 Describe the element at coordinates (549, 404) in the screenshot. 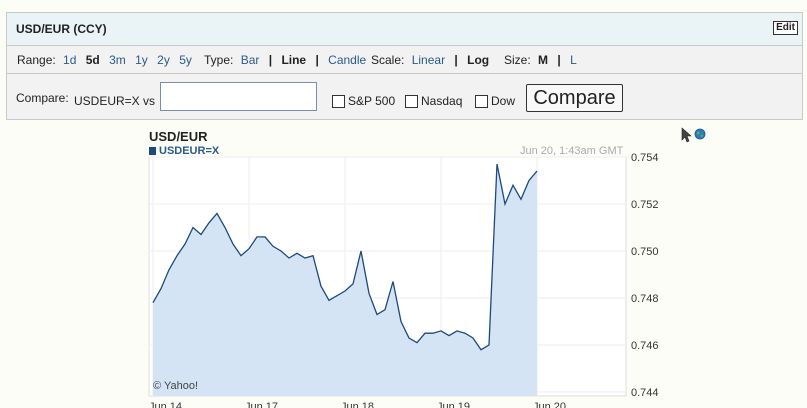

I see `x-tick-label: Jun 20` at that location.